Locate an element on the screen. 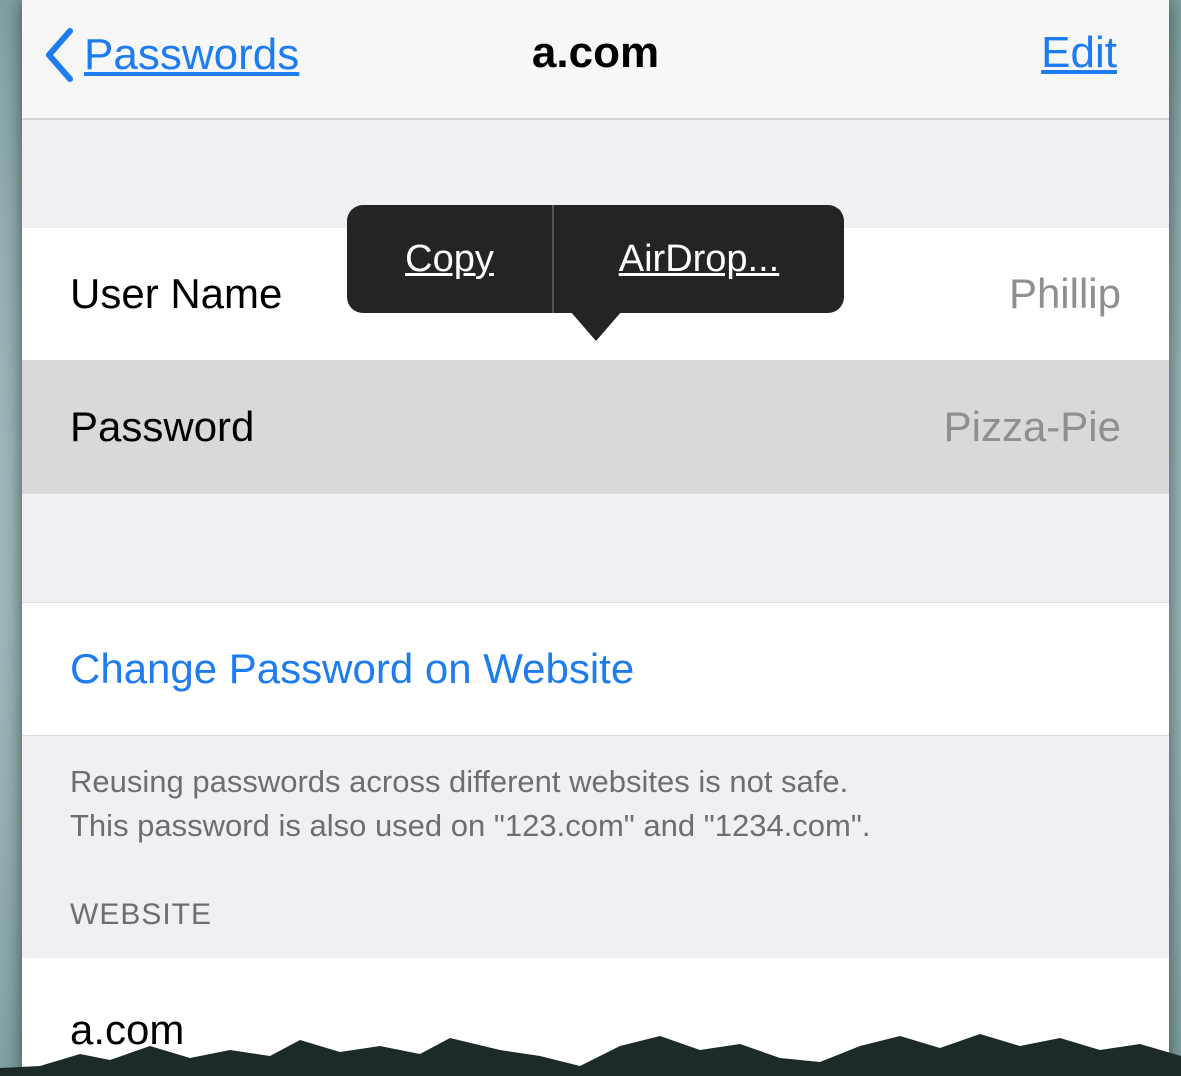  popover-arrow is located at coordinates (596, 326).